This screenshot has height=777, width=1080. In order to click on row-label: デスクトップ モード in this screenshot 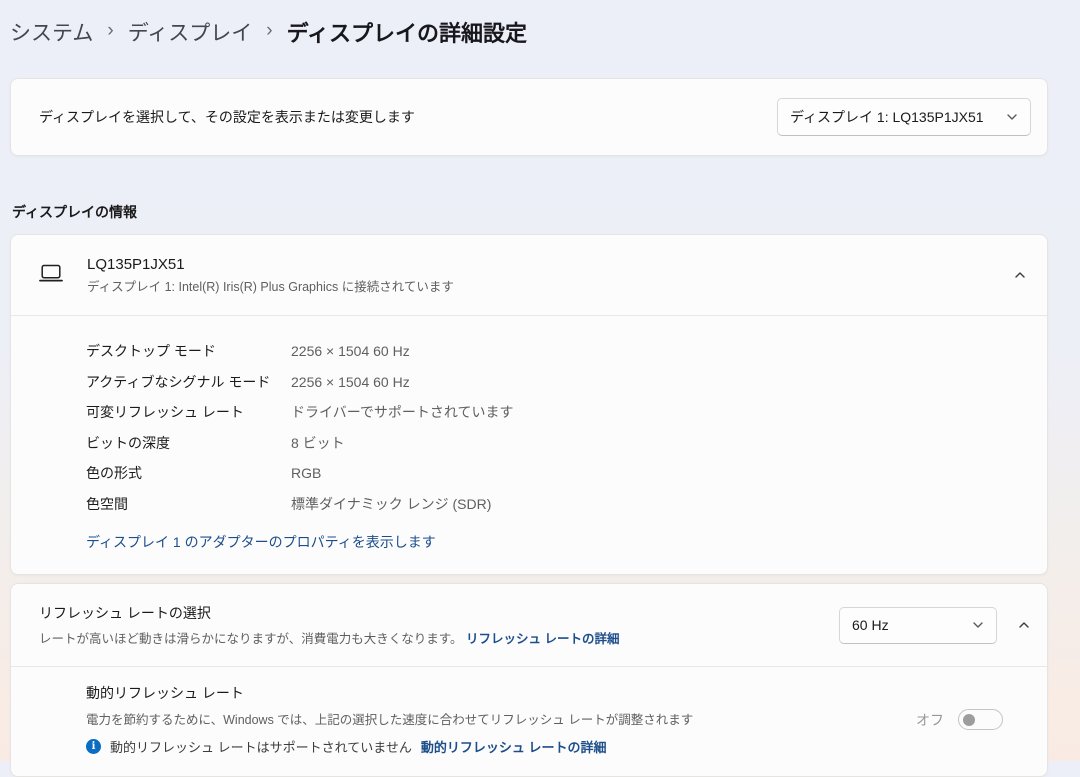, I will do `click(151, 351)`.